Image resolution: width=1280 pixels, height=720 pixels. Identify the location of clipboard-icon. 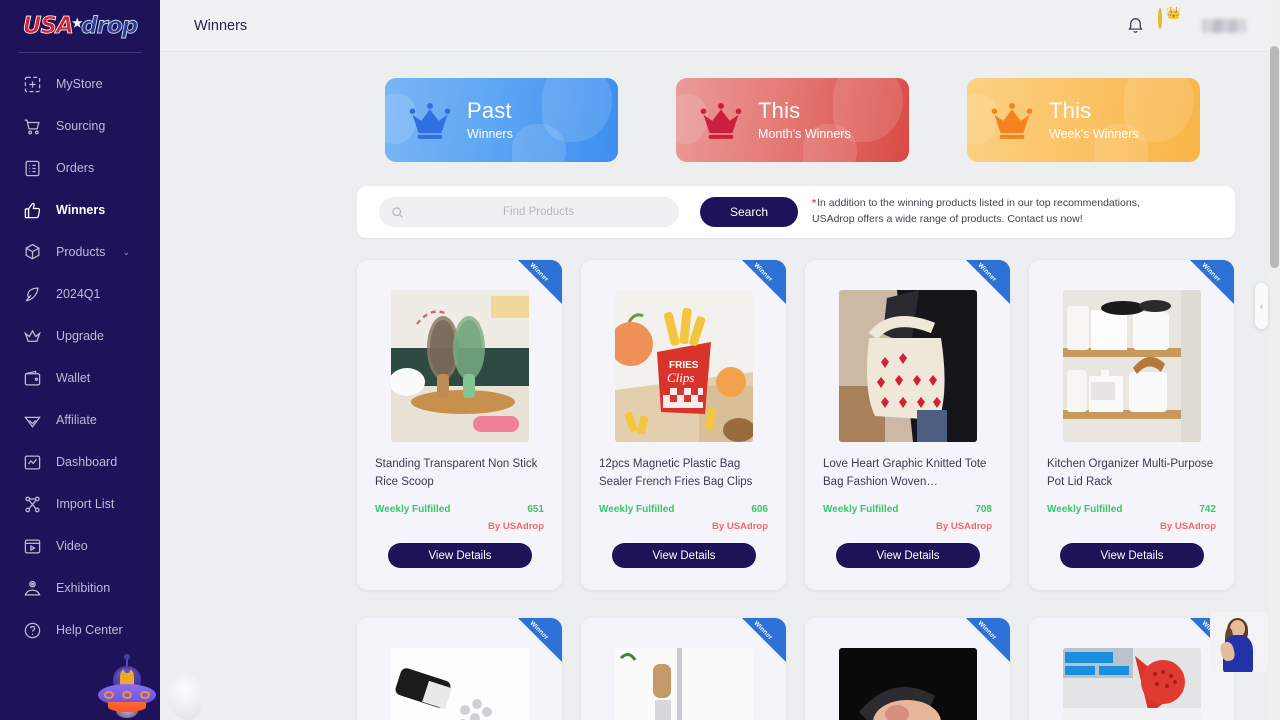
(32, 168).